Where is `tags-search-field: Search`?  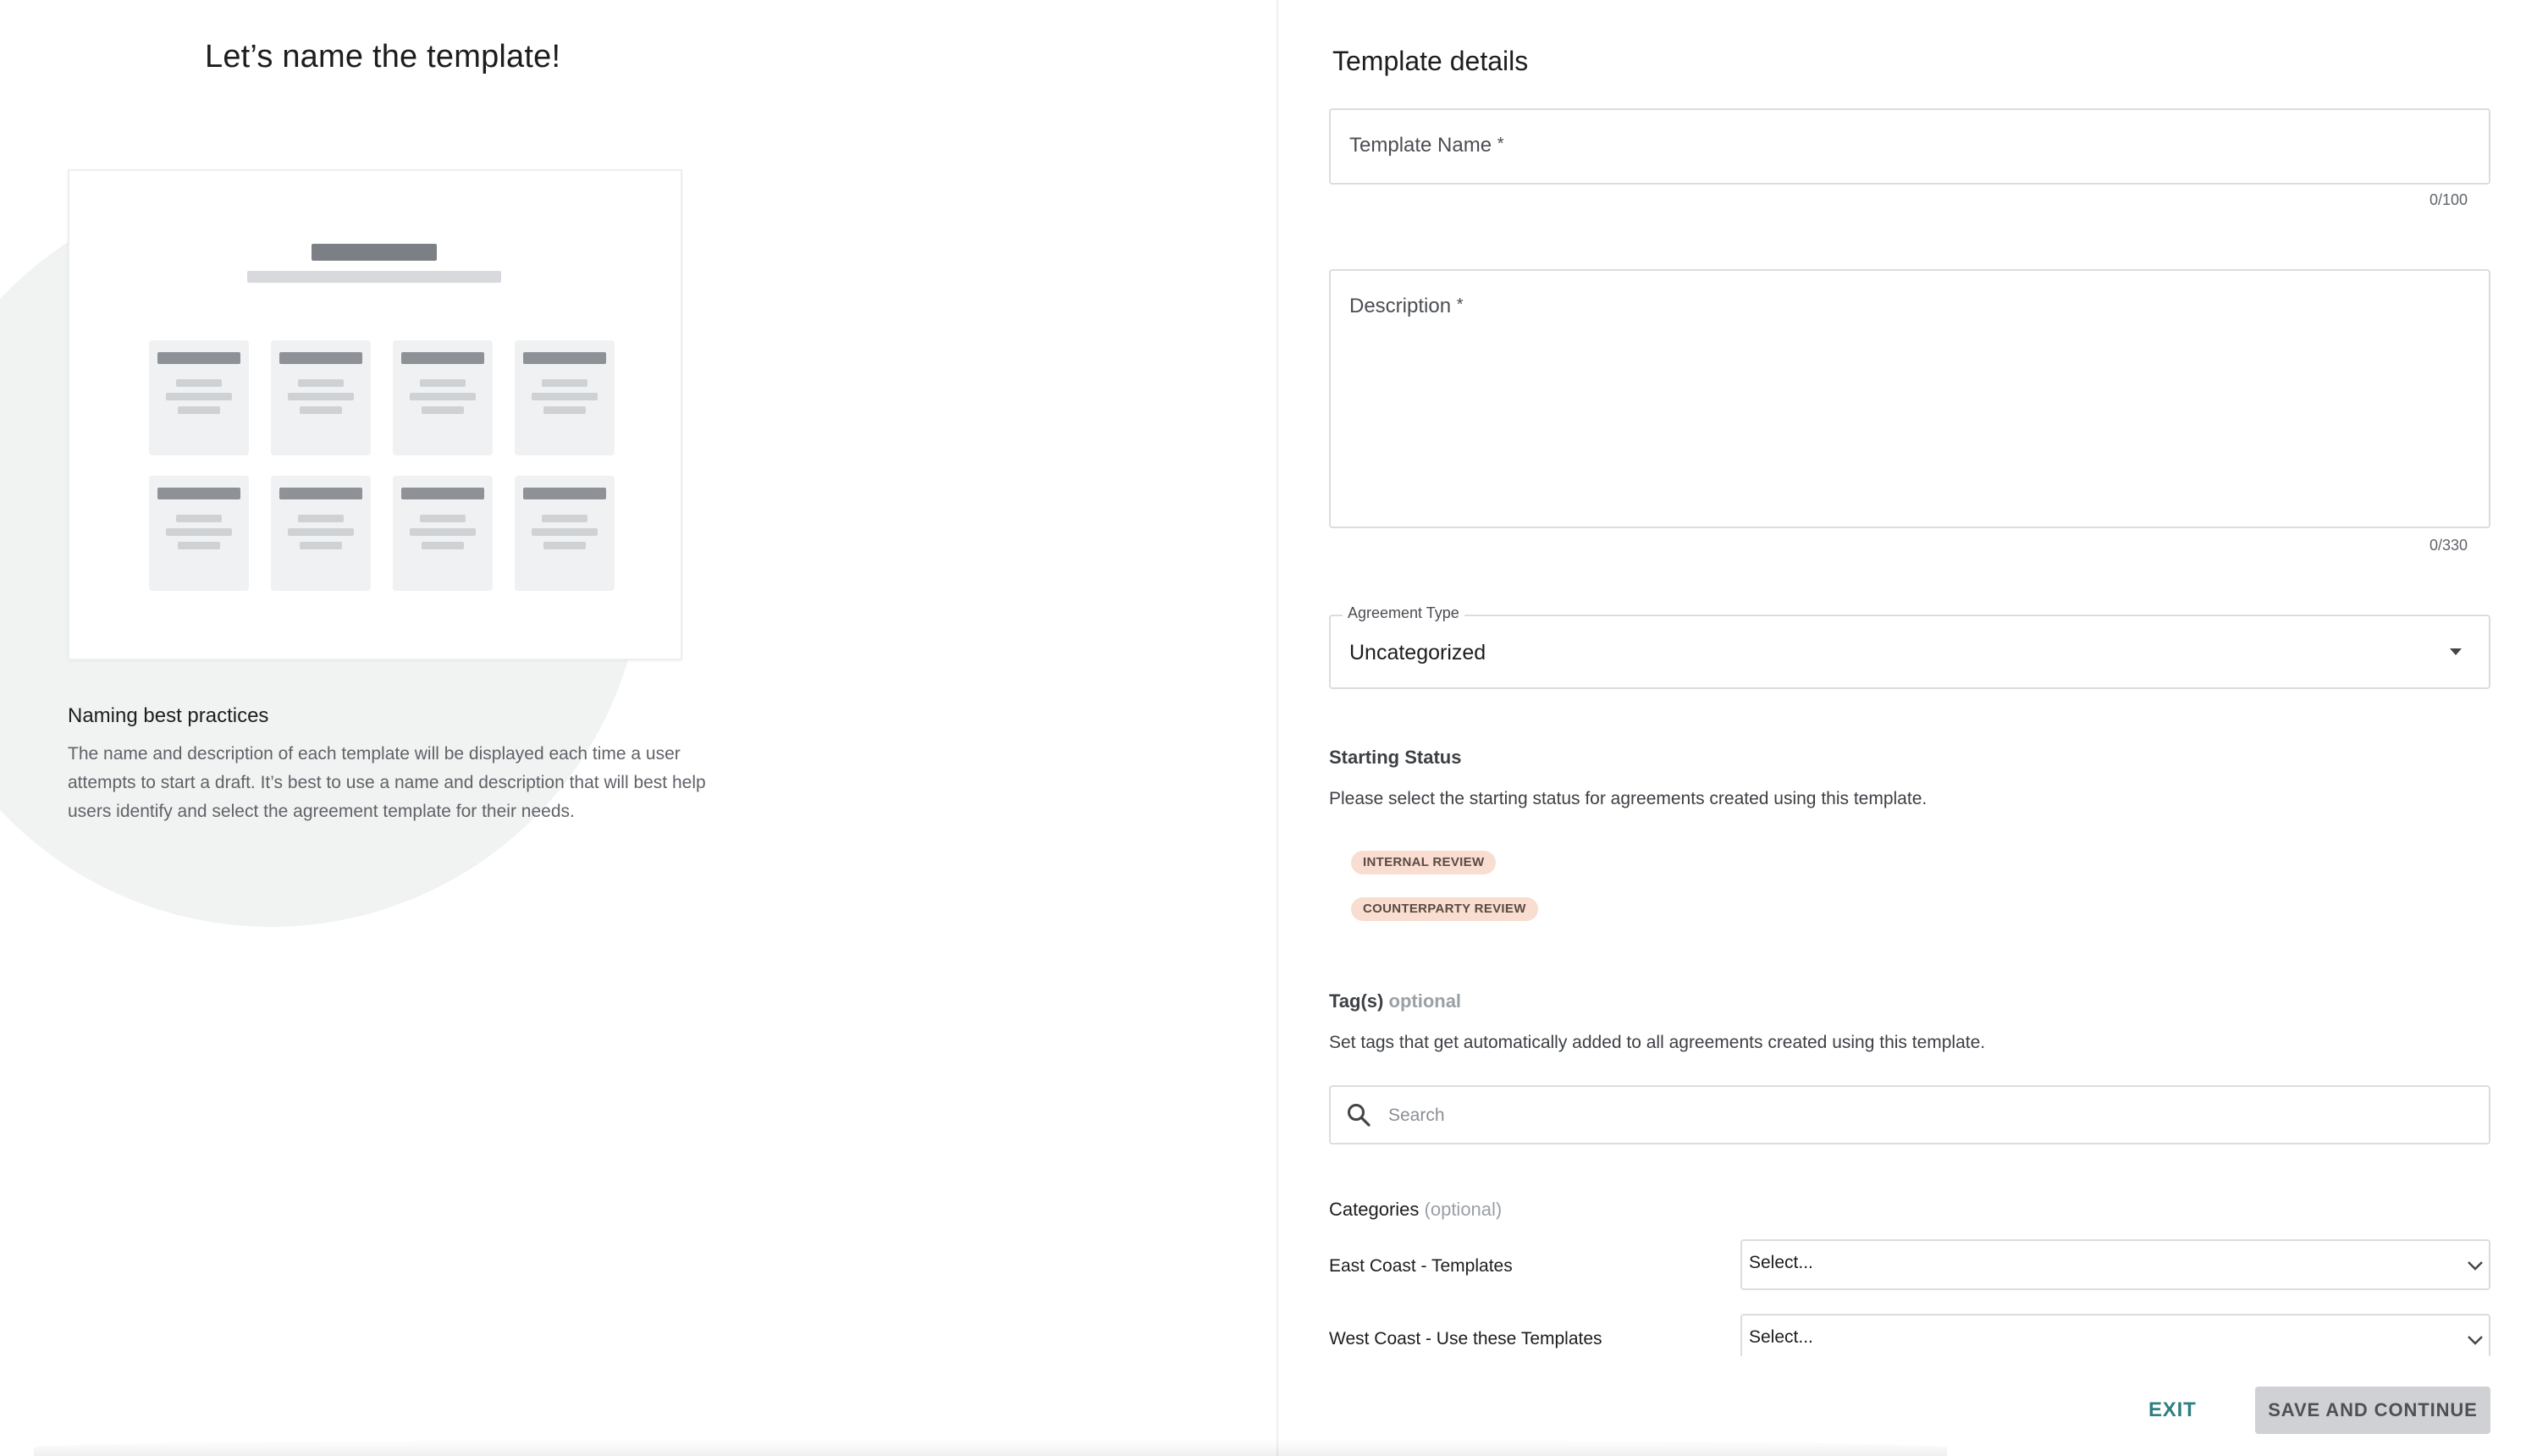
tags-search-field: Search is located at coordinates (1909, 1114).